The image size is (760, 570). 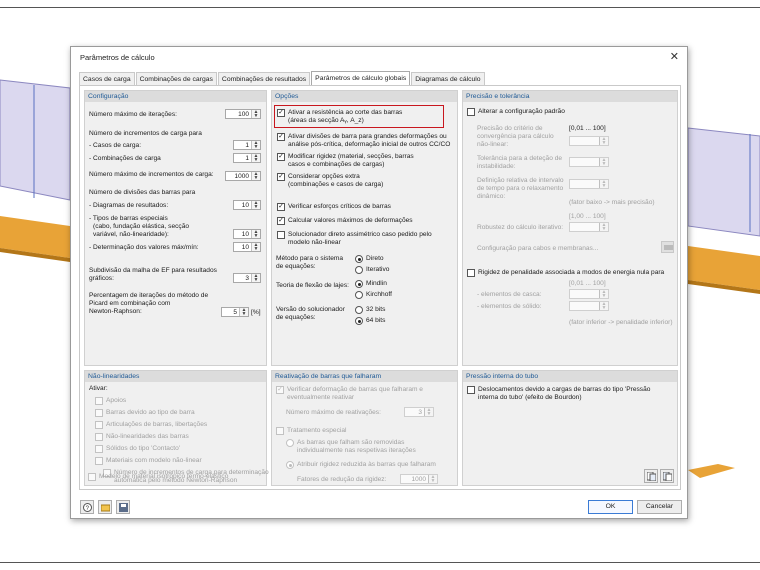 What do you see at coordinates (651, 476) in the screenshot?
I see `import-button` at bounding box center [651, 476].